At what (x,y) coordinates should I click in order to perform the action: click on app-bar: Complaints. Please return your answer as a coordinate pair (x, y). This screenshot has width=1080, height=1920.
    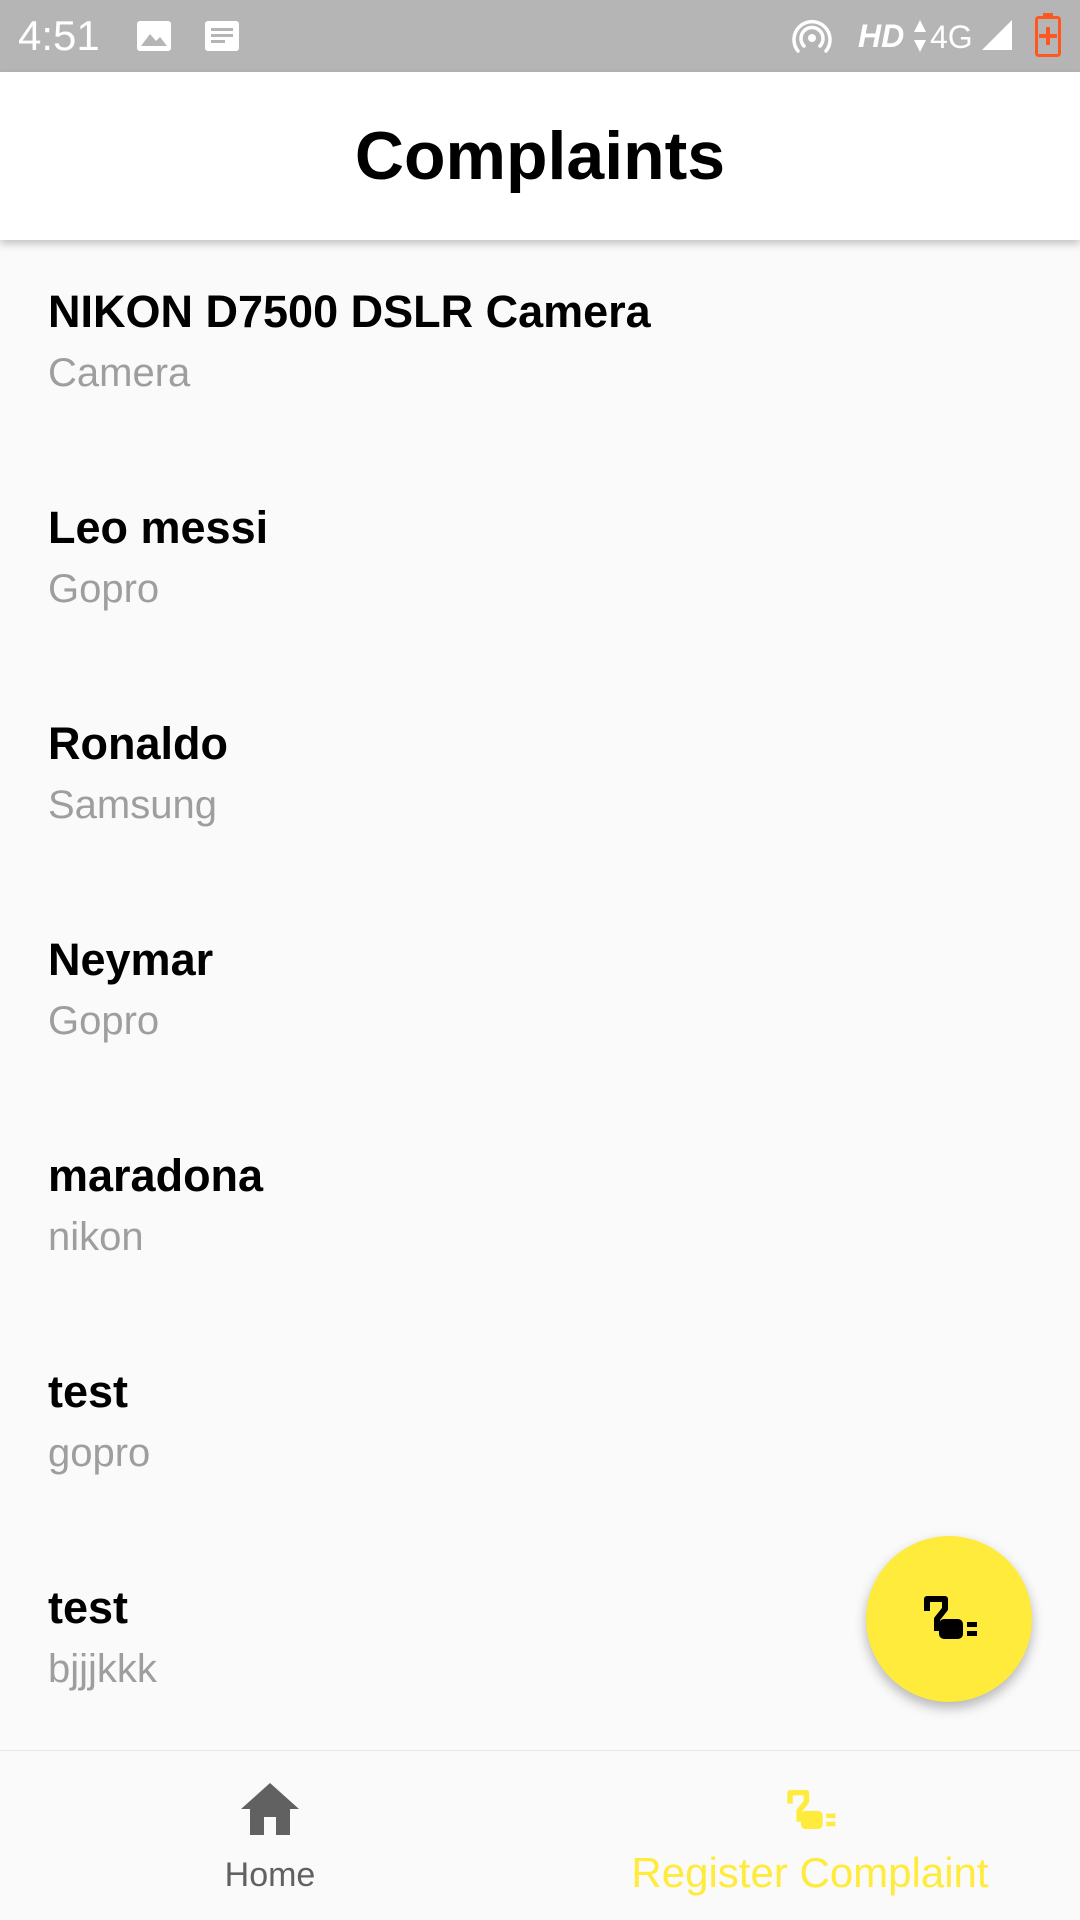
    Looking at the image, I should click on (540, 156).